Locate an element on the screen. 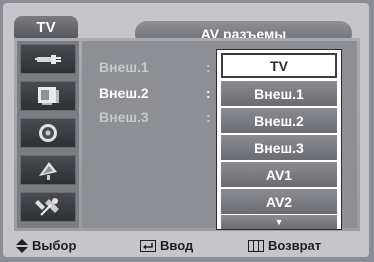 Image resolution: width=374 pixels, height=262 pixels. hint-move: Выбор is located at coordinates (46, 245).